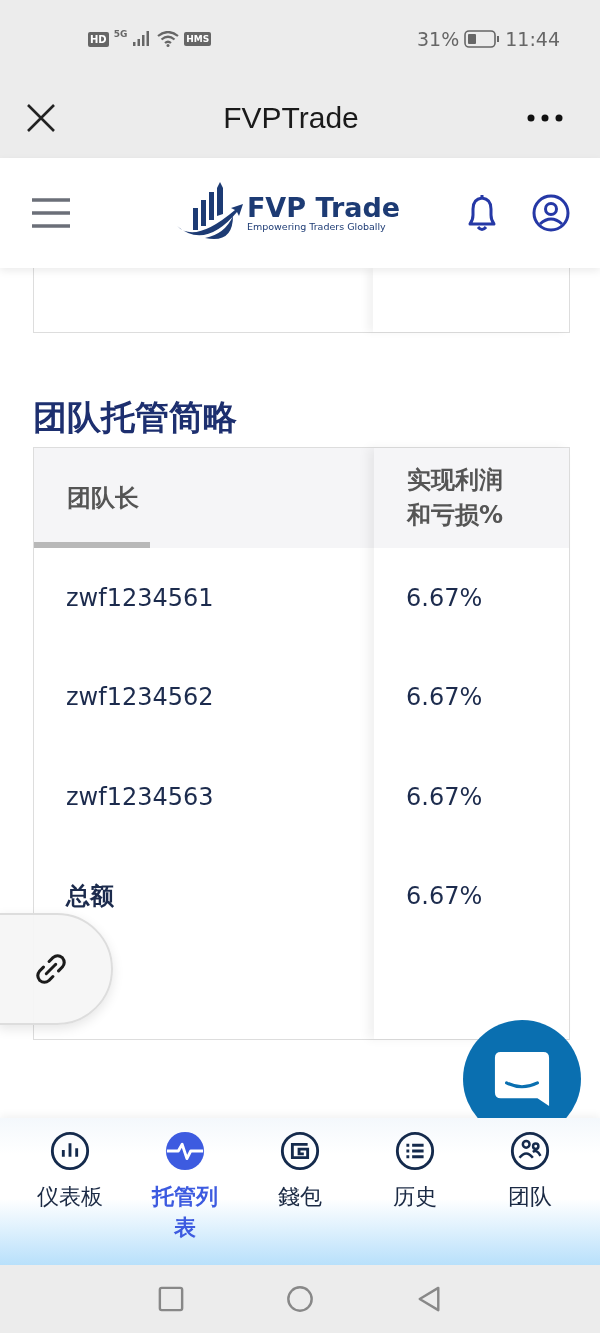  Describe the element at coordinates (300, 1299) in the screenshot. I see `home-icon` at that location.